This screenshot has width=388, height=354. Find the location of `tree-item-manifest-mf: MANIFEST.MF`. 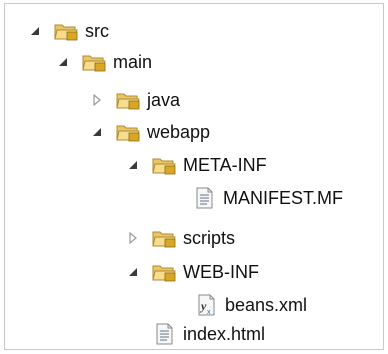

tree-item-manifest-mf: MANIFEST.MF is located at coordinates (255, 198).